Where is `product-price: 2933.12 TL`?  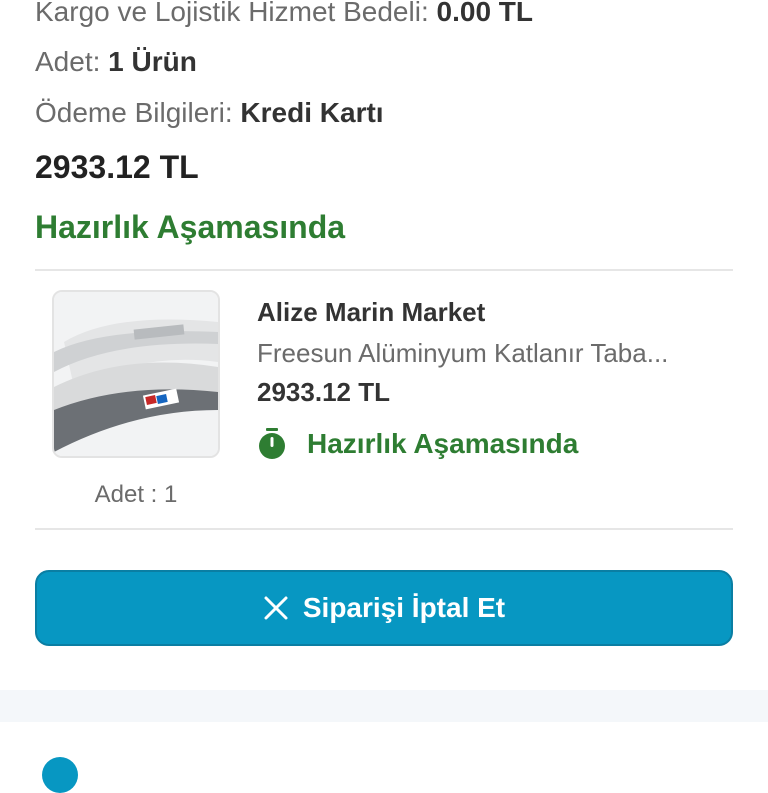 product-price: 2933.12 TL is located at coordinates (323, 392).